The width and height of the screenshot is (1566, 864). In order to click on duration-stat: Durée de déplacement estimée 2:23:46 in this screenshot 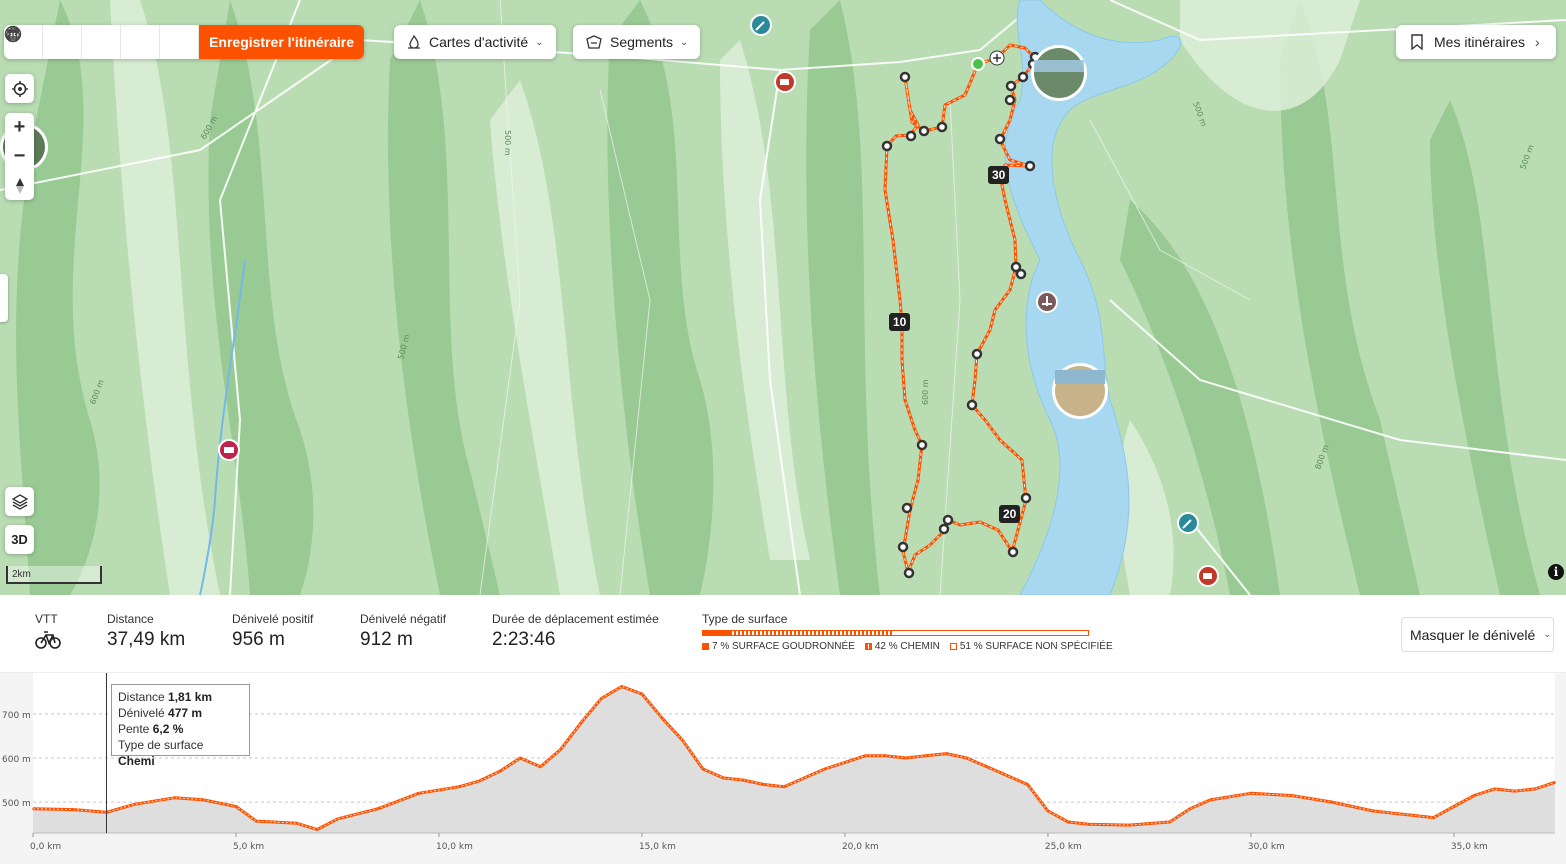, I will do `click(575, 631)`.